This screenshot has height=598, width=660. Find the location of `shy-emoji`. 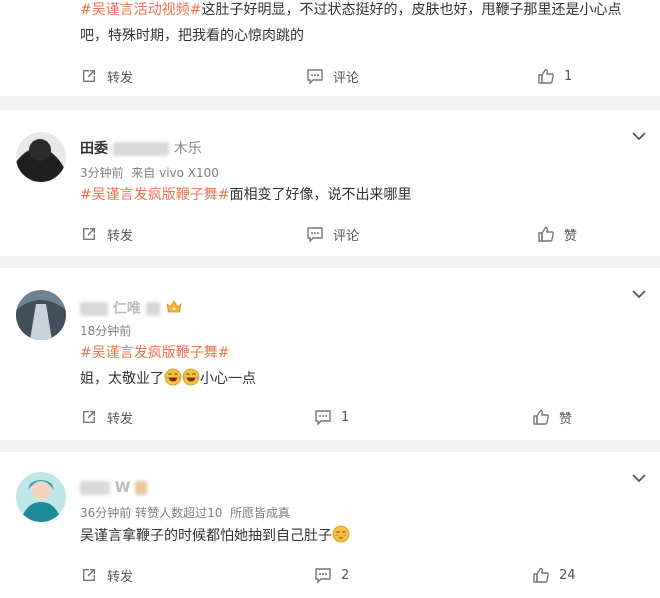

shy-emoji is located at coordinates (341, 534).